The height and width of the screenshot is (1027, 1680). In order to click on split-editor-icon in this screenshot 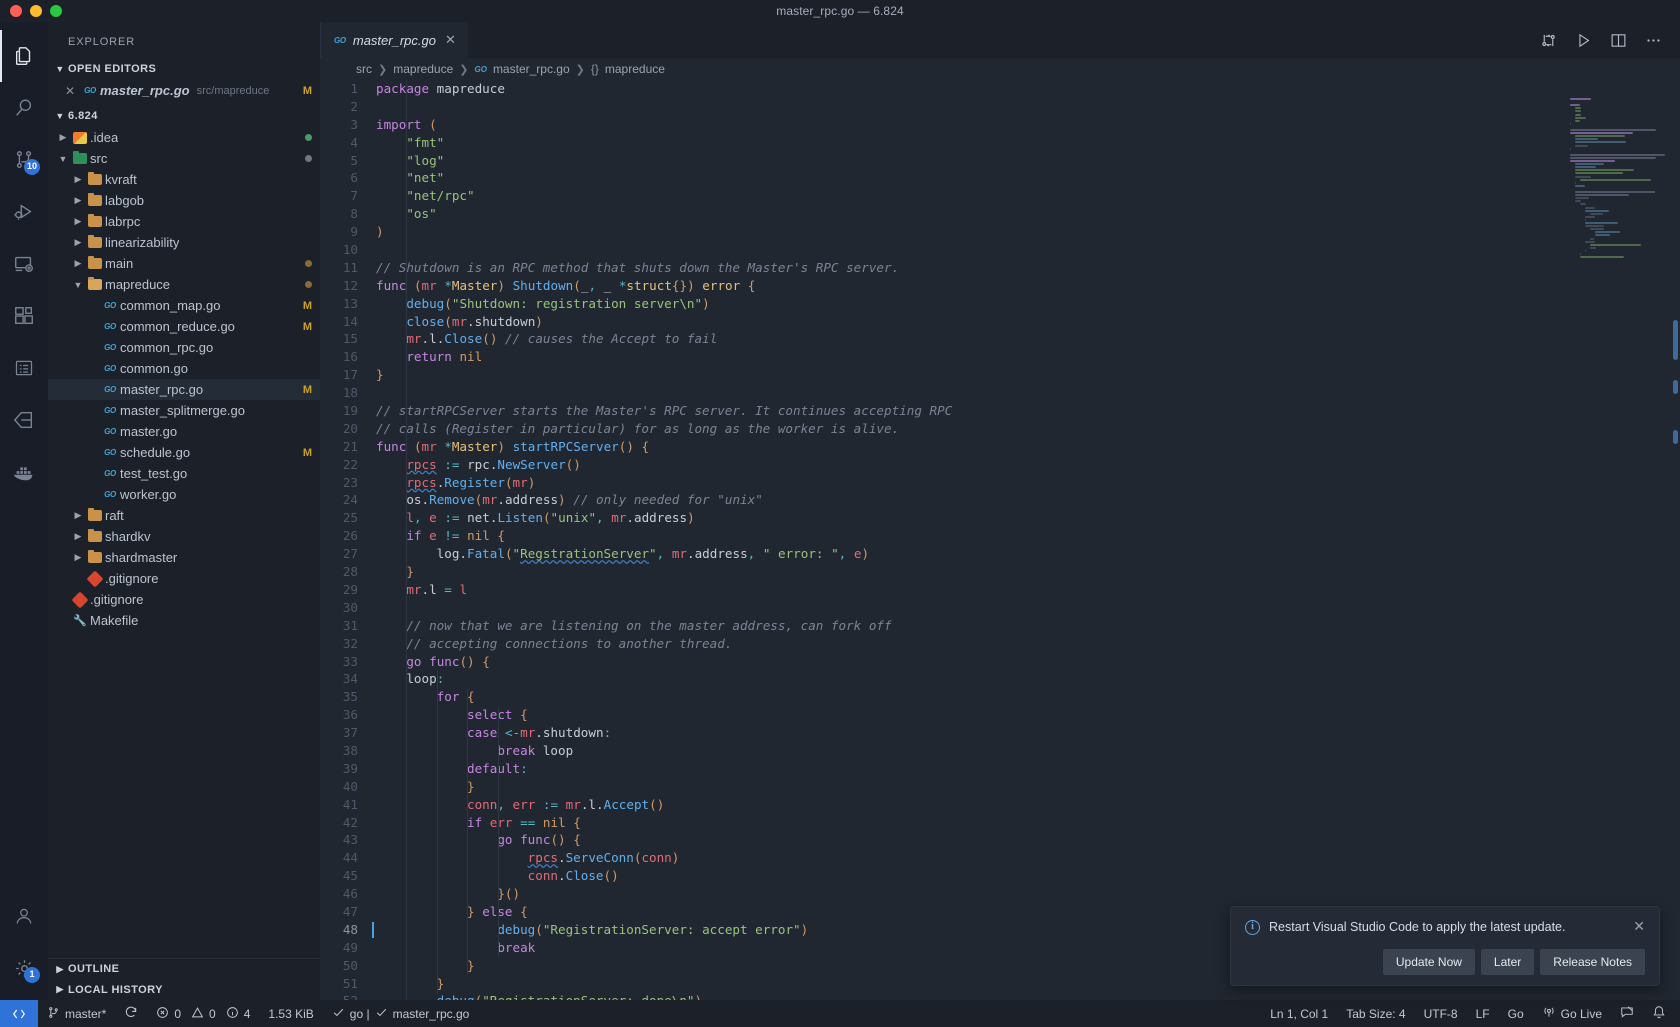, I will do `click(1618, 40)`.